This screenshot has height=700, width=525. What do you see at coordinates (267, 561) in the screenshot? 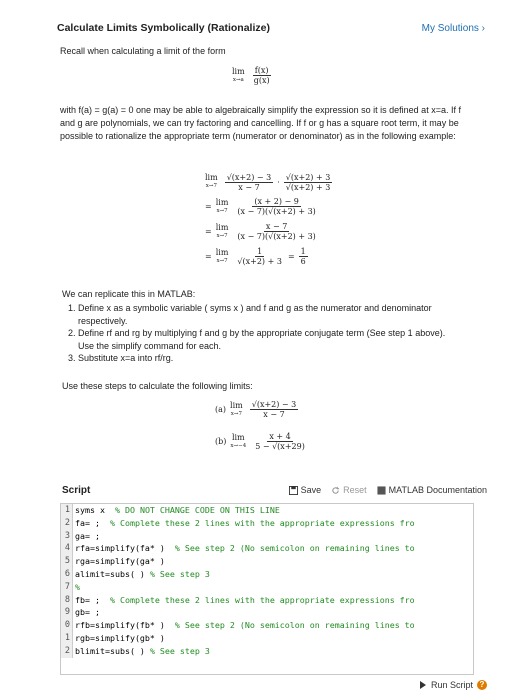
I see `code-line: 5 rga=simplify(ga* )` at bounding box center [267, 561].